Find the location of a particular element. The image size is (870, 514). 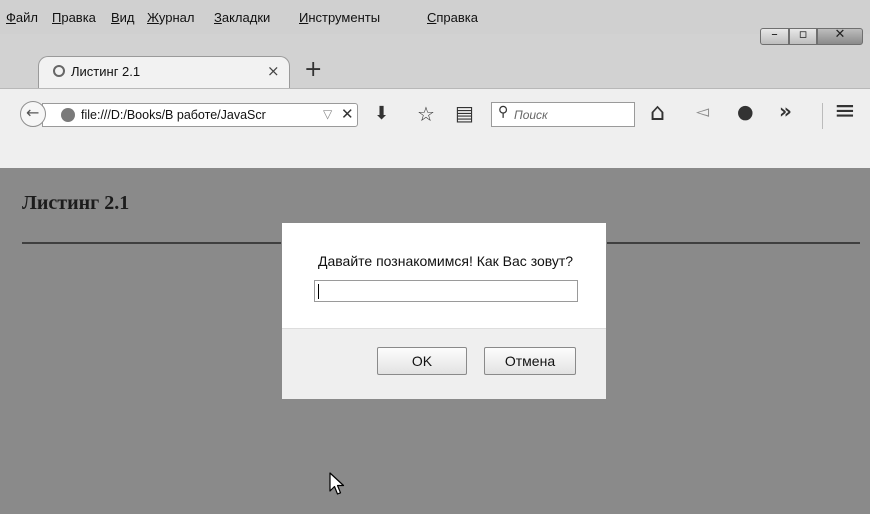

menu-history-mnemonic: Ж is located at coordinates (153, 17).